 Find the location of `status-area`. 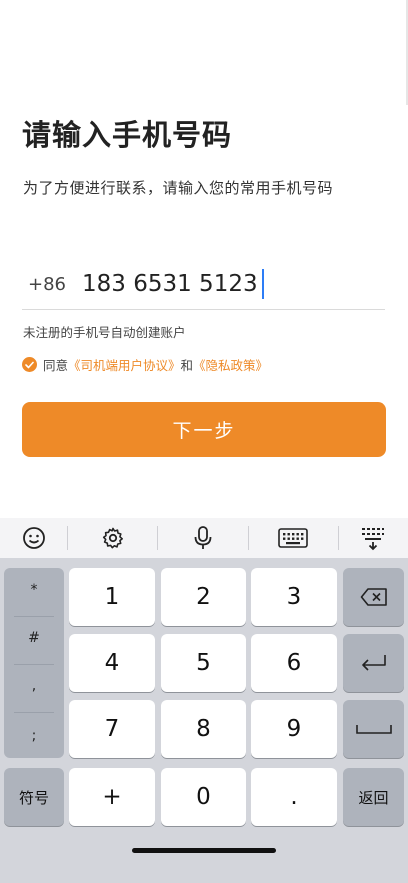

status-area is located at coordinates (204, 52).